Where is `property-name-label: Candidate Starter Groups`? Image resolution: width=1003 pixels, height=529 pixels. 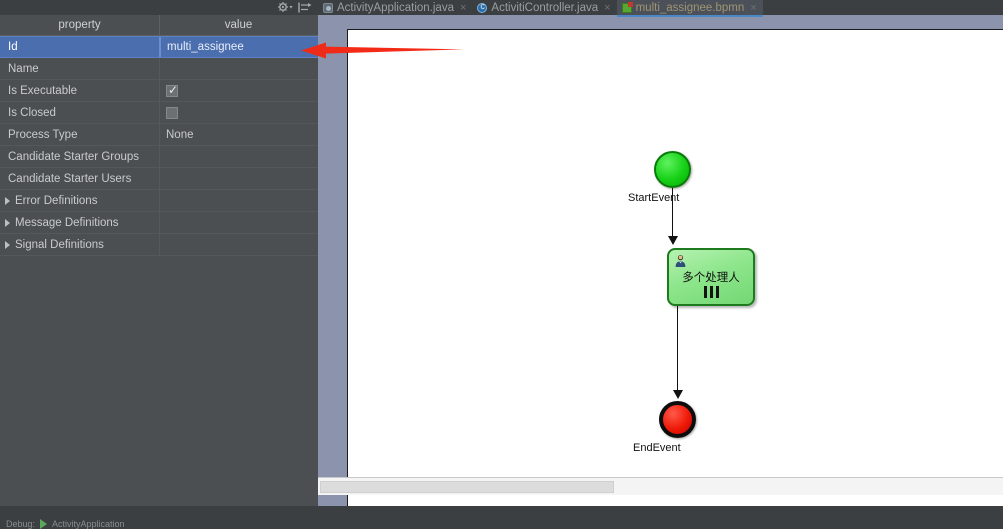
property-name-label: Candidate Starter Groups is located at coordinates (74, 156).